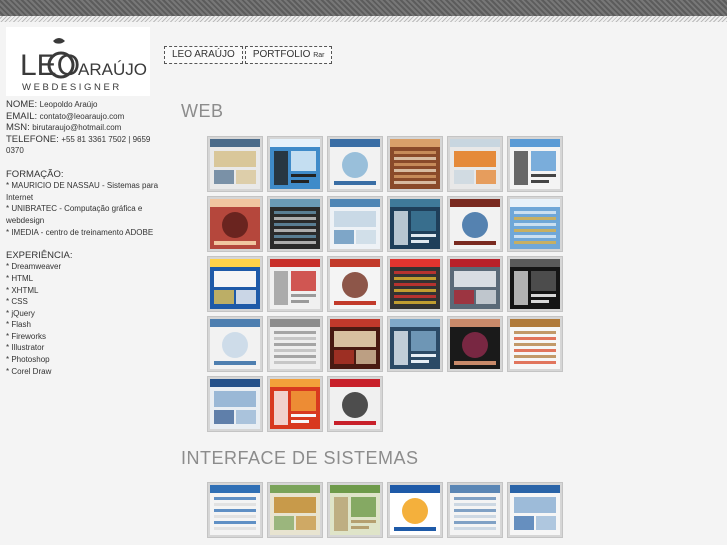 The width and height of the screenshot is (727, 545). Describe the element at coordinates (112, 69) in the screenshot. I see `logo-surname-text: ARAÚJO` at that location.